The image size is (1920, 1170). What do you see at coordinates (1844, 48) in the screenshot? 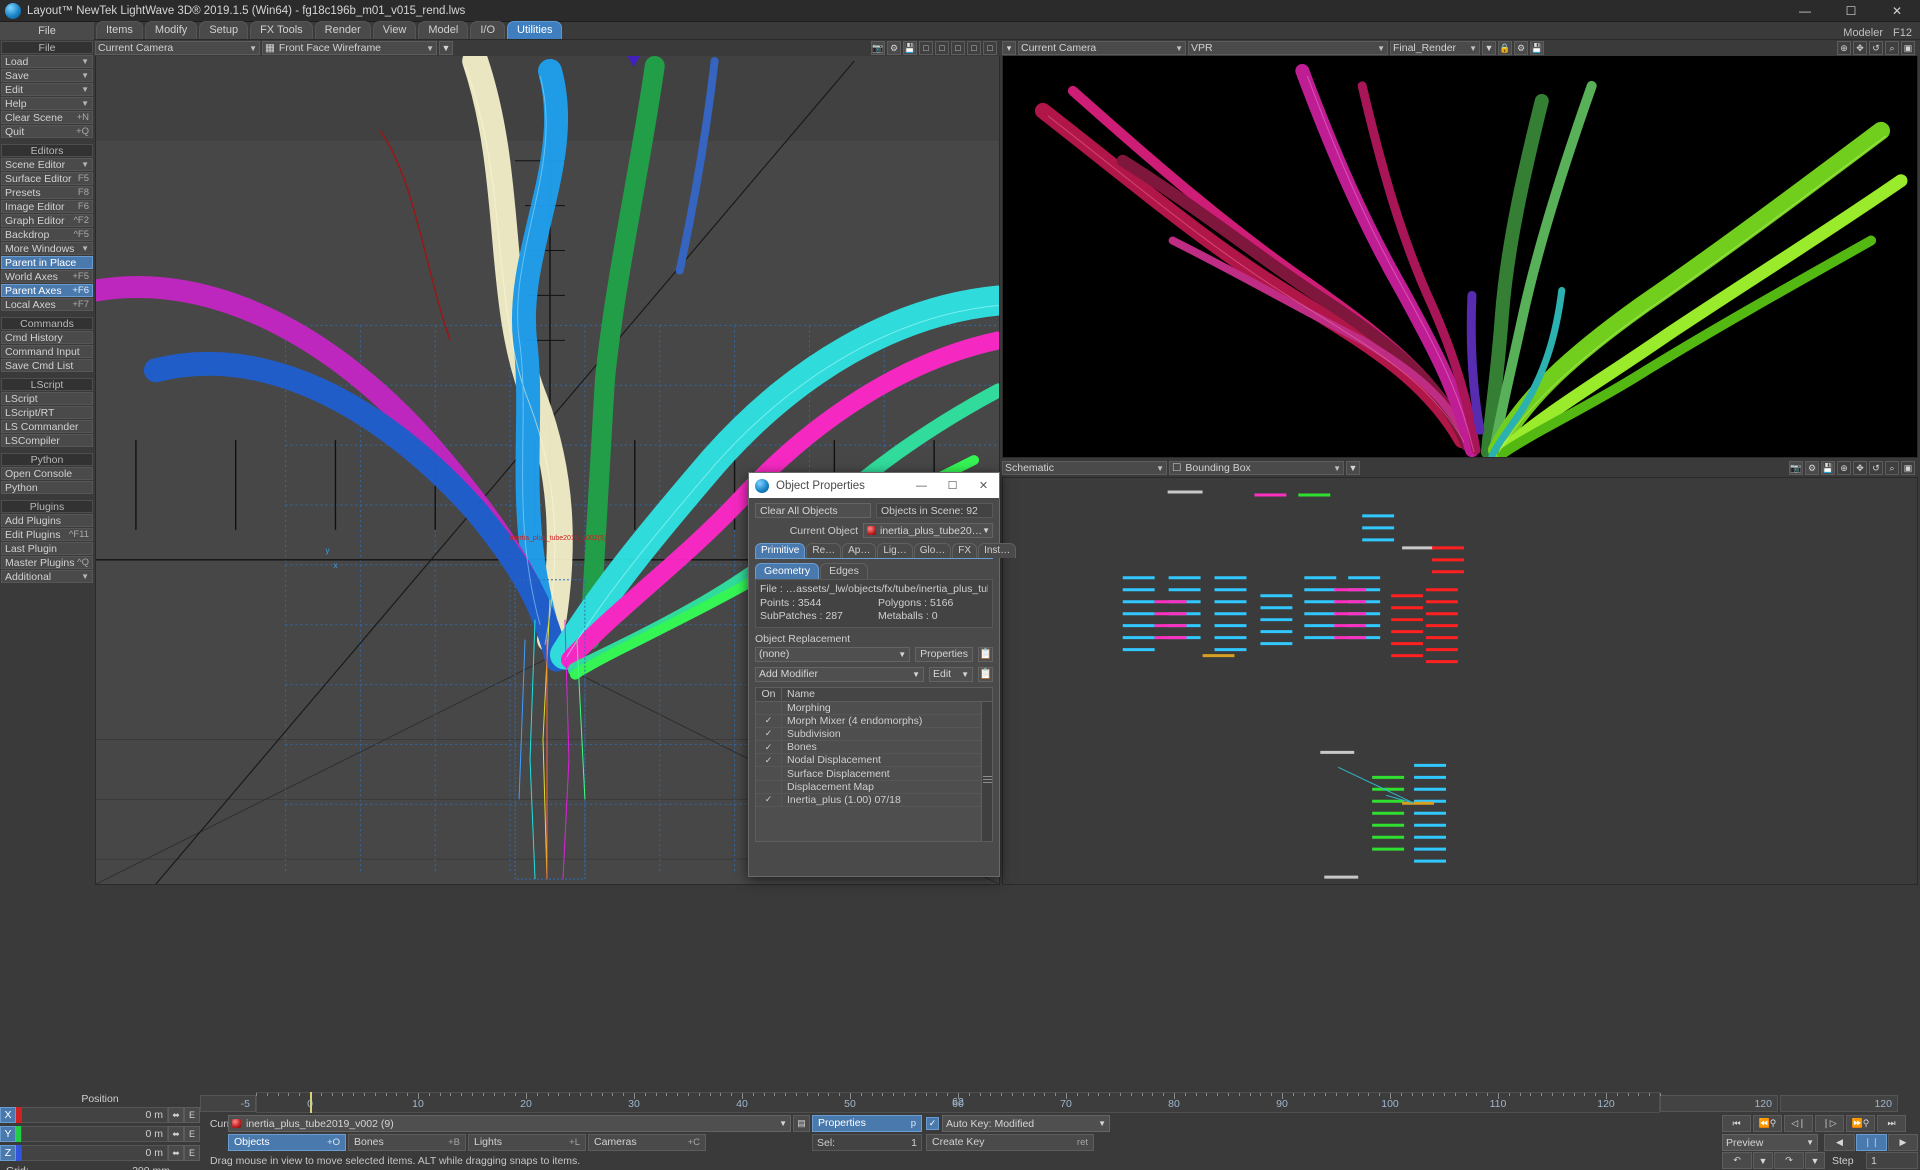
I see `vp-target-icon: ⊕` at bounding box center [1844, 48].